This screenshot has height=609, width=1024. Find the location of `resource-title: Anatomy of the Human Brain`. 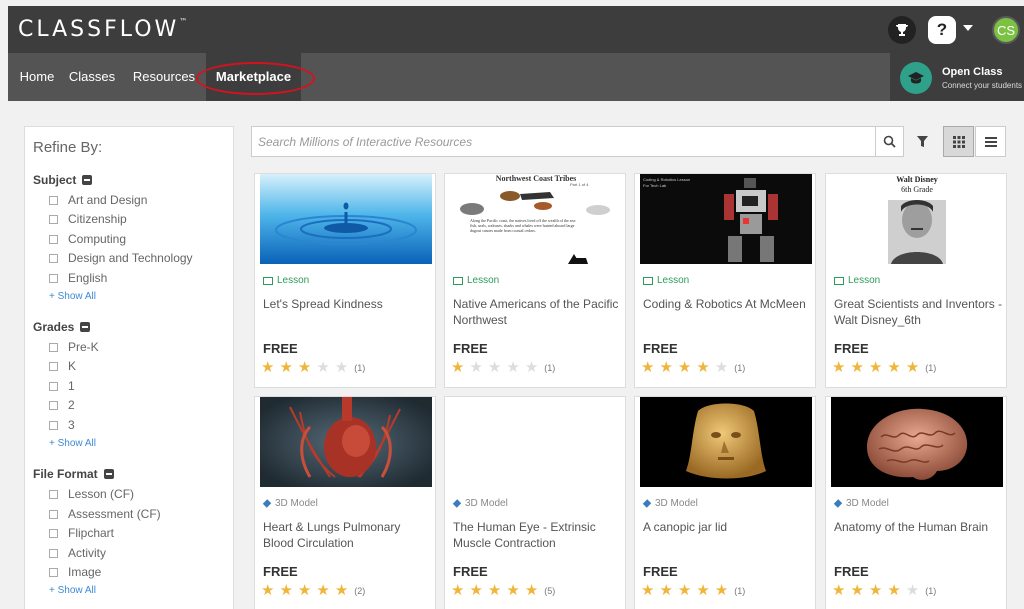

resource-title: Anatomy of the Human Brain is located at coordinates (919, 527).